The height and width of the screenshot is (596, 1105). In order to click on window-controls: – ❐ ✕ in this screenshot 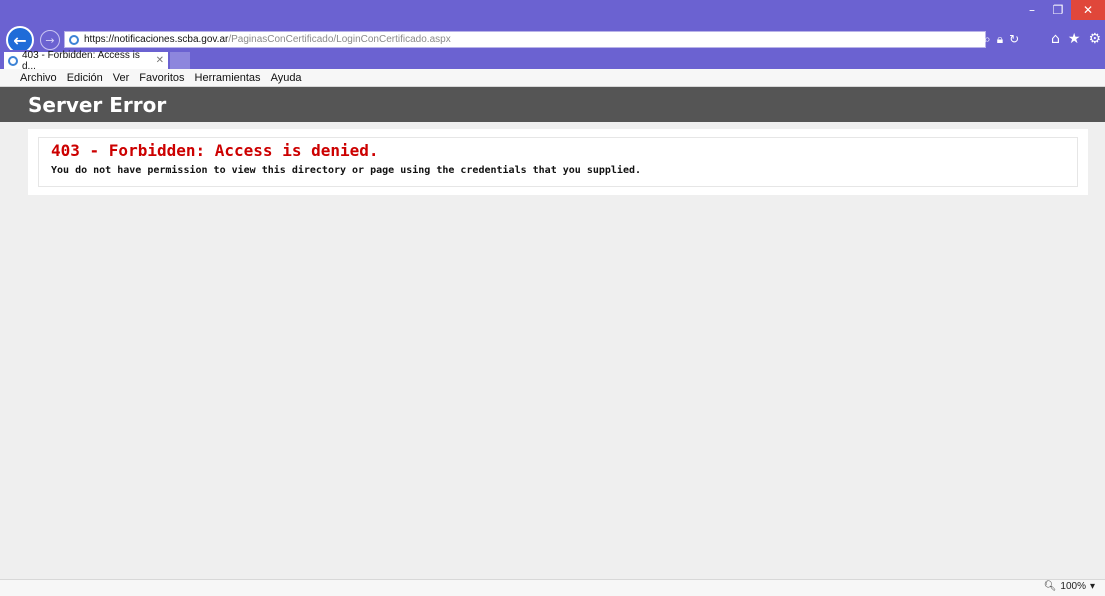, I will do `click(1062, 10)`.